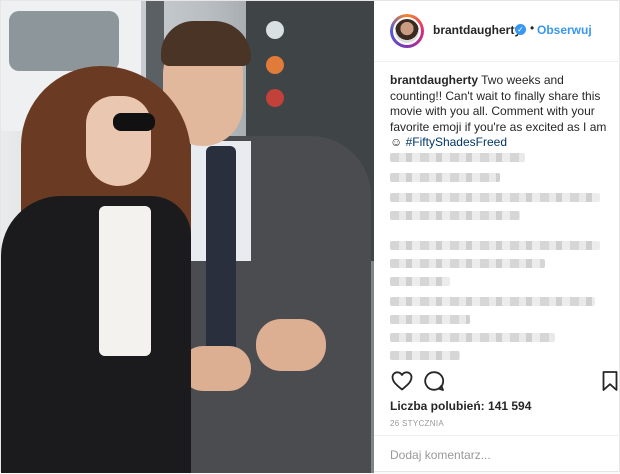  Describe the element at coordinates (510, 406) in the screenshot. I see `likes-value: 141 594` at that location.